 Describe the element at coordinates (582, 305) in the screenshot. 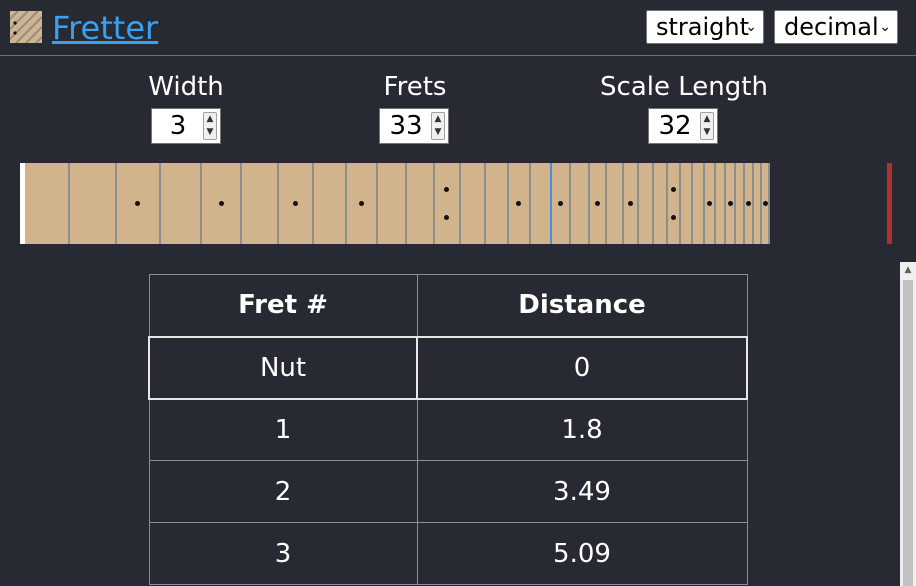

I see `distance-header: Distance` at that location.